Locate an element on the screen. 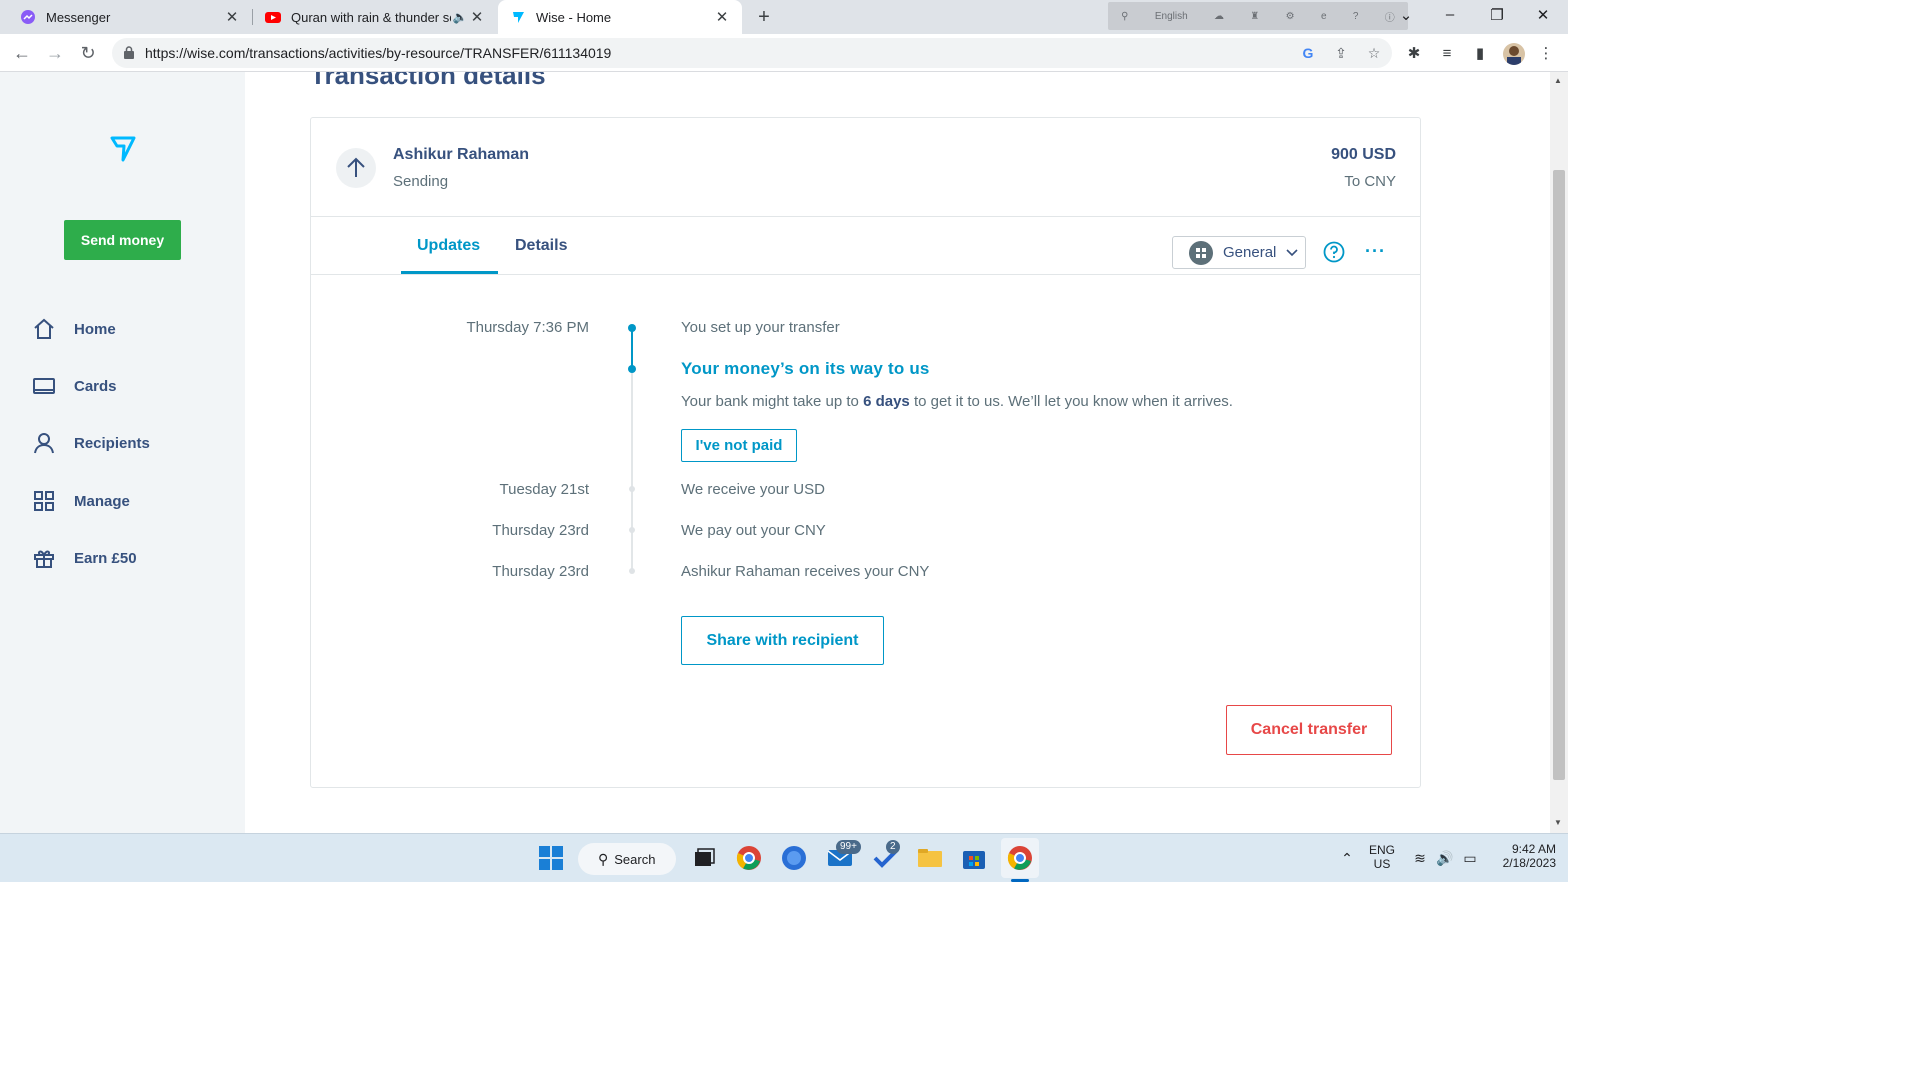 Image resolution: width=1920 pixels, height=1080 pixels. scroll-up-icon: ▲ is located at coordinates (1558, 80).